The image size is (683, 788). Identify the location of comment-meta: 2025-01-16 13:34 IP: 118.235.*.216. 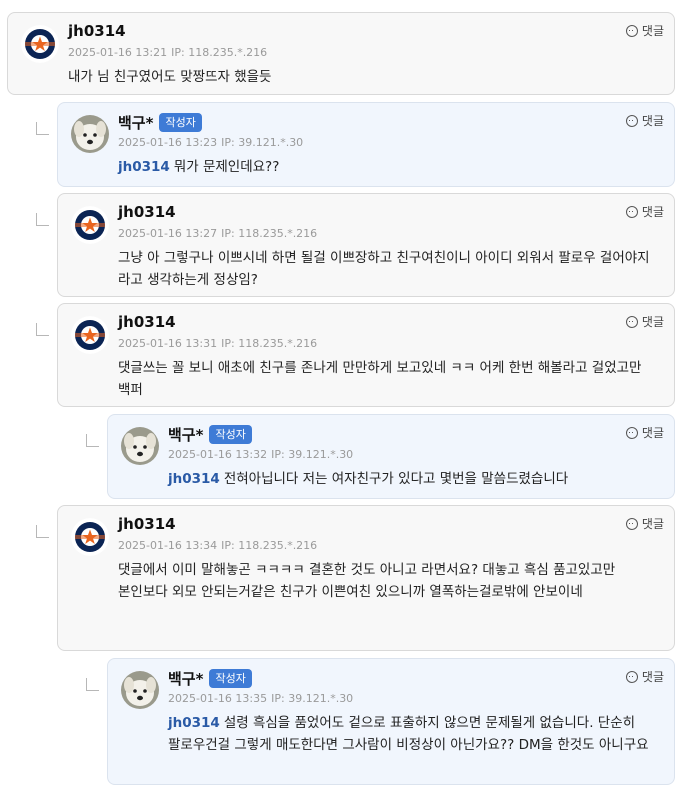
(217, 545).